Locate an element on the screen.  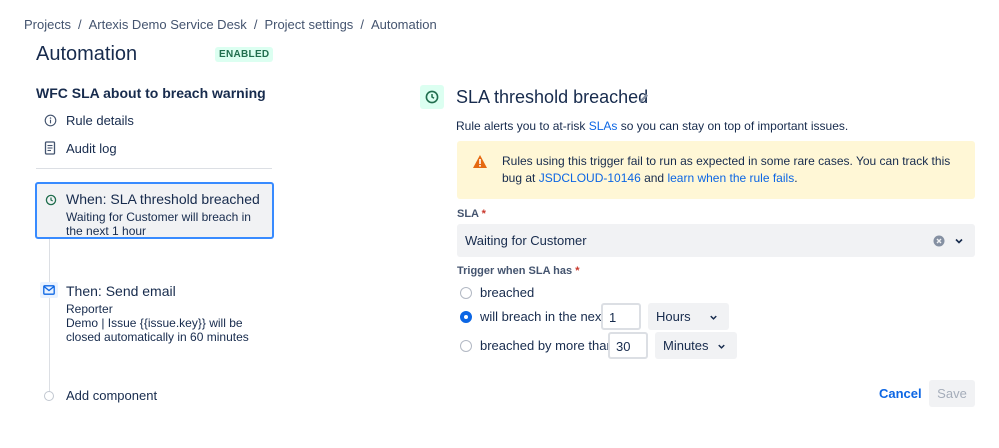
trigger-field-label: Trigger when SLA has * is located at coordinates (518, 271).